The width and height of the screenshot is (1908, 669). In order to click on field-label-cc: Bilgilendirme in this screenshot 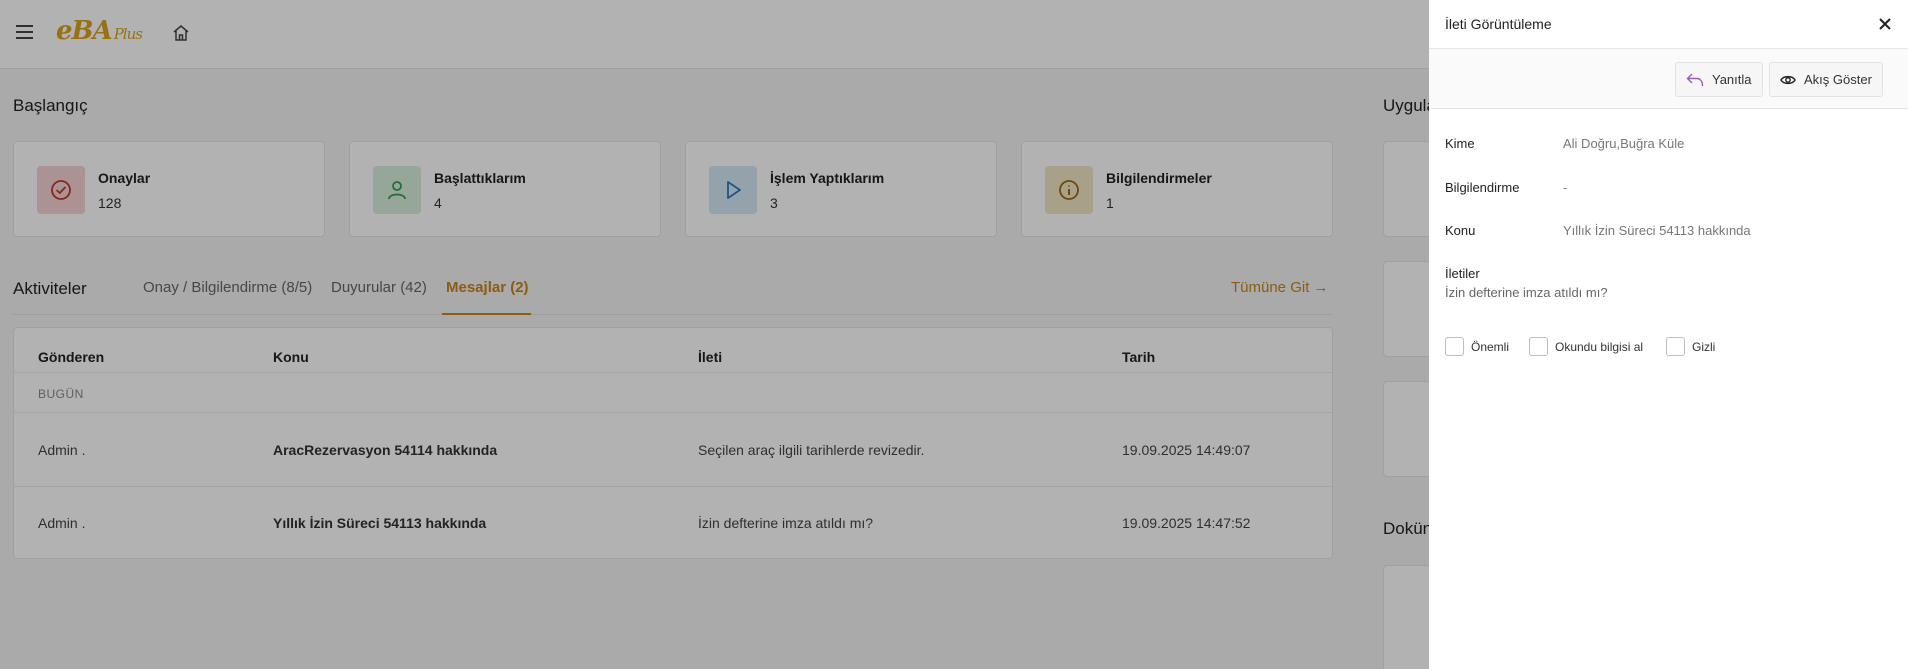, I will do `click(1482, 187)`.